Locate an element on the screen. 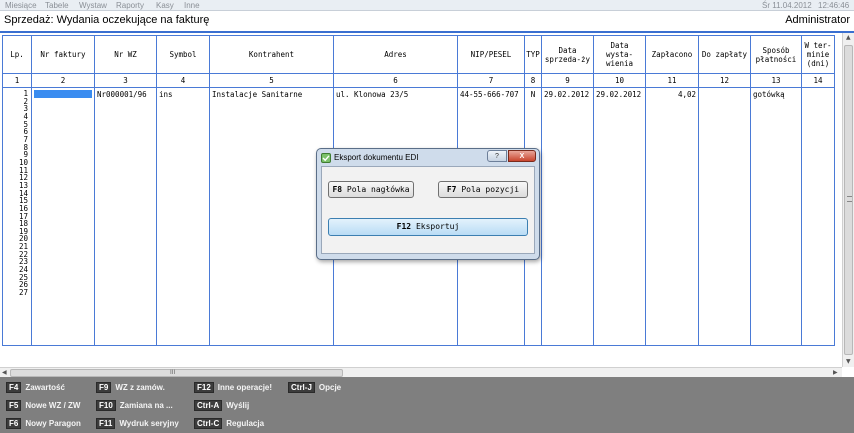 This screenshot has width=854, height=433. cell-data-wystawienia: 29.02.2012 is located at coordinates (619, 216).